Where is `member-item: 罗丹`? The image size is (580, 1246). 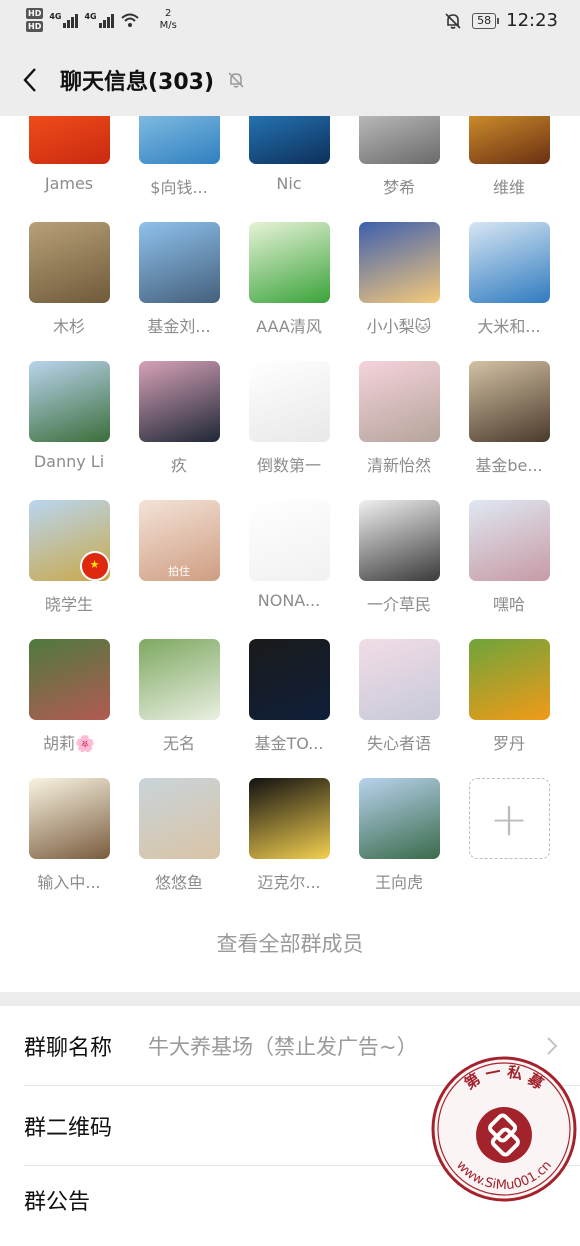
member-item: 罗丹 is located at coordinates (509, 708).